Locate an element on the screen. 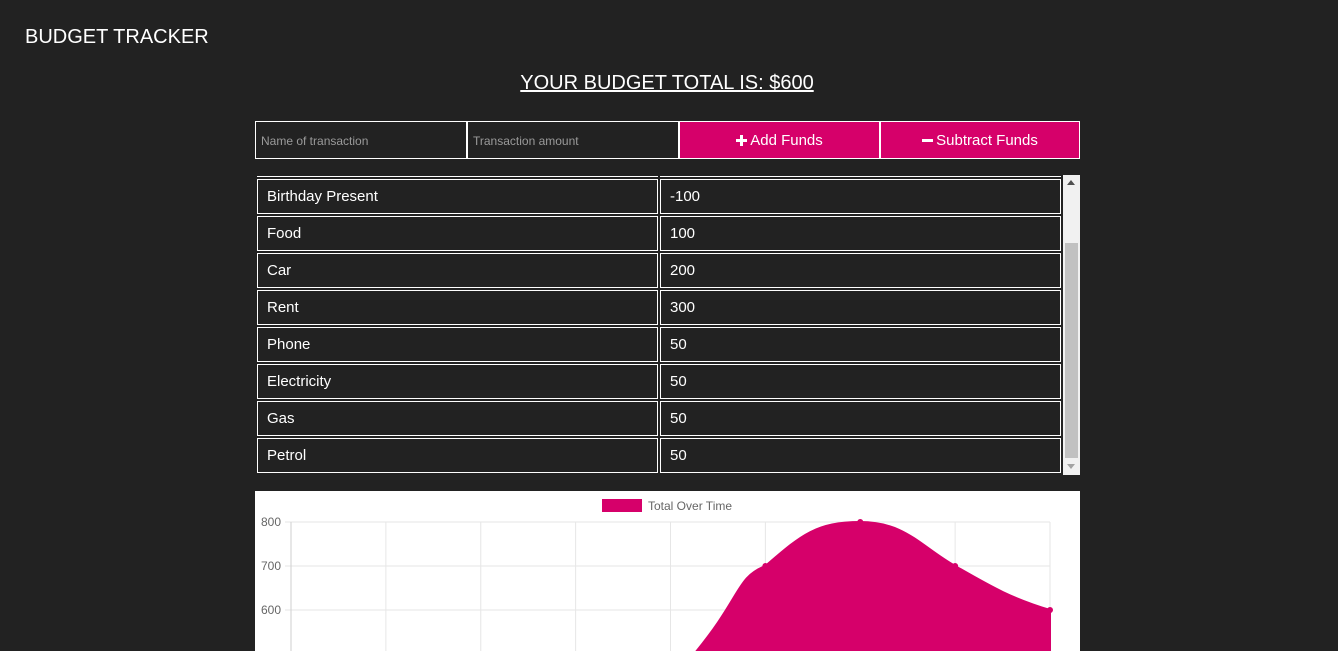  legend-swatch is located at coordinates (622, 505).